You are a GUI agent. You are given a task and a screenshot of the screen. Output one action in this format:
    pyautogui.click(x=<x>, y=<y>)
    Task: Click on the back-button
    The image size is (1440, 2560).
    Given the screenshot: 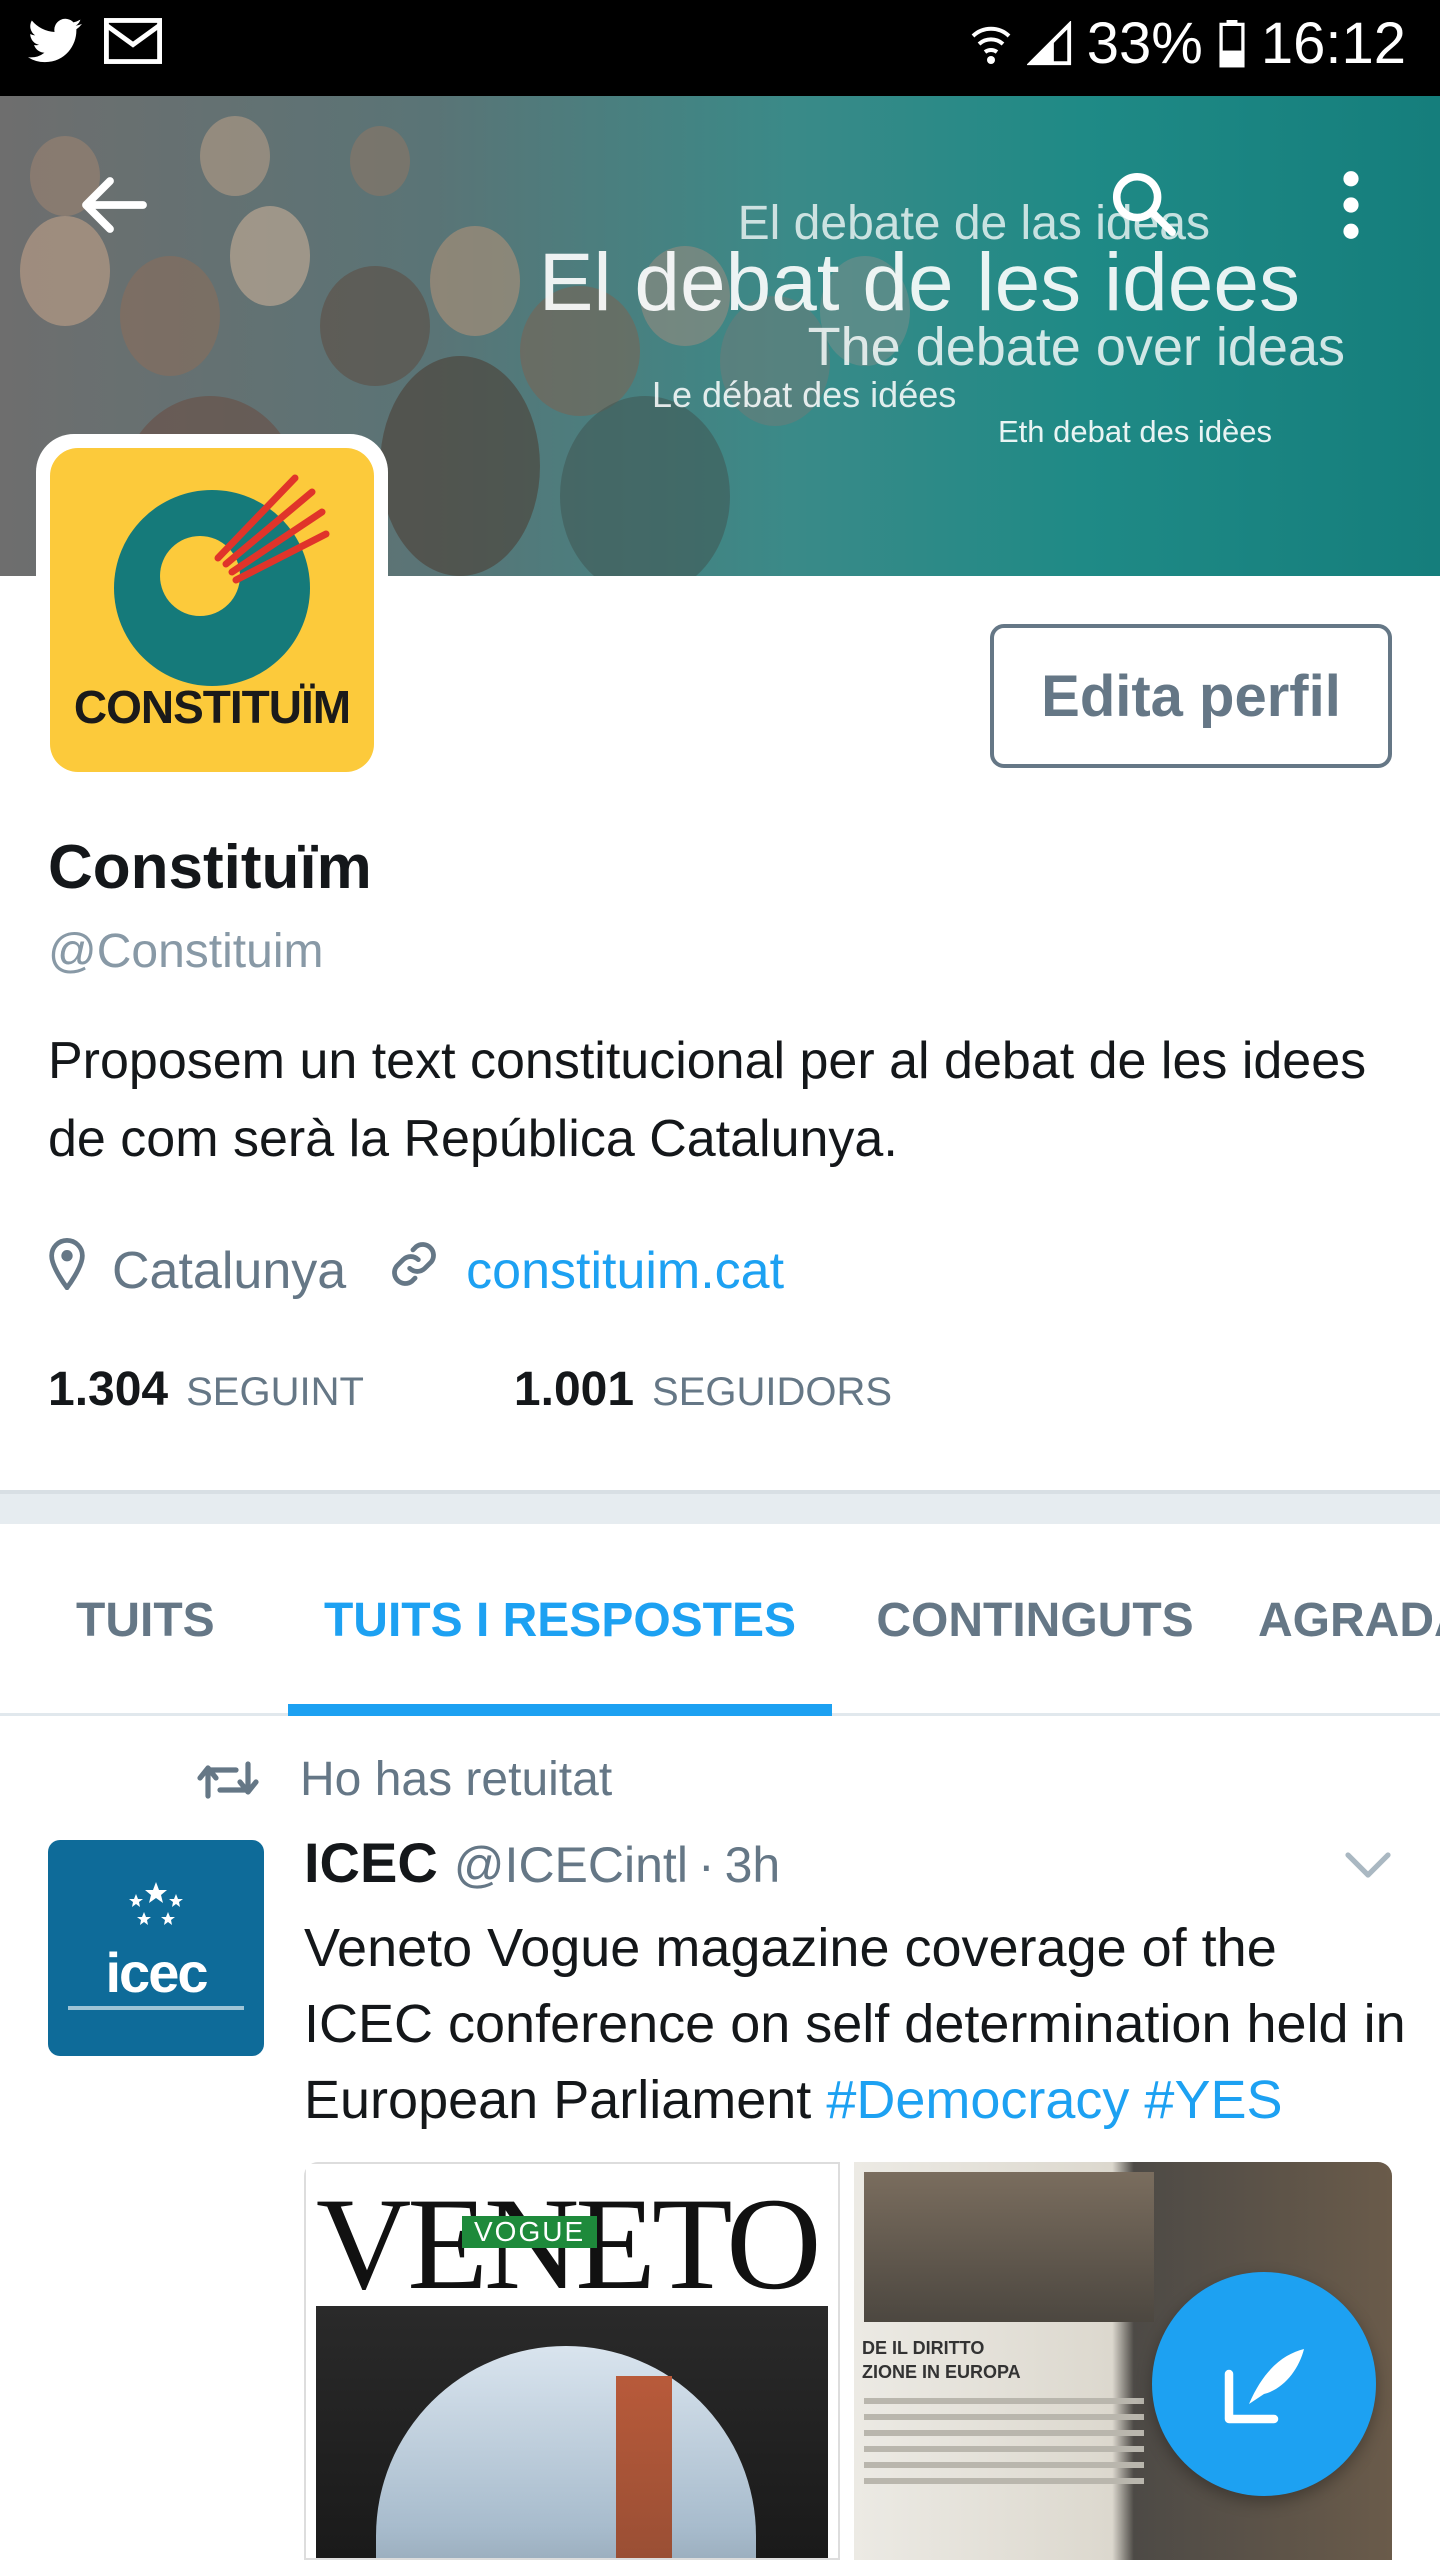 What is the action you would take?
    pyautogui.click(x=113, y=205)
    